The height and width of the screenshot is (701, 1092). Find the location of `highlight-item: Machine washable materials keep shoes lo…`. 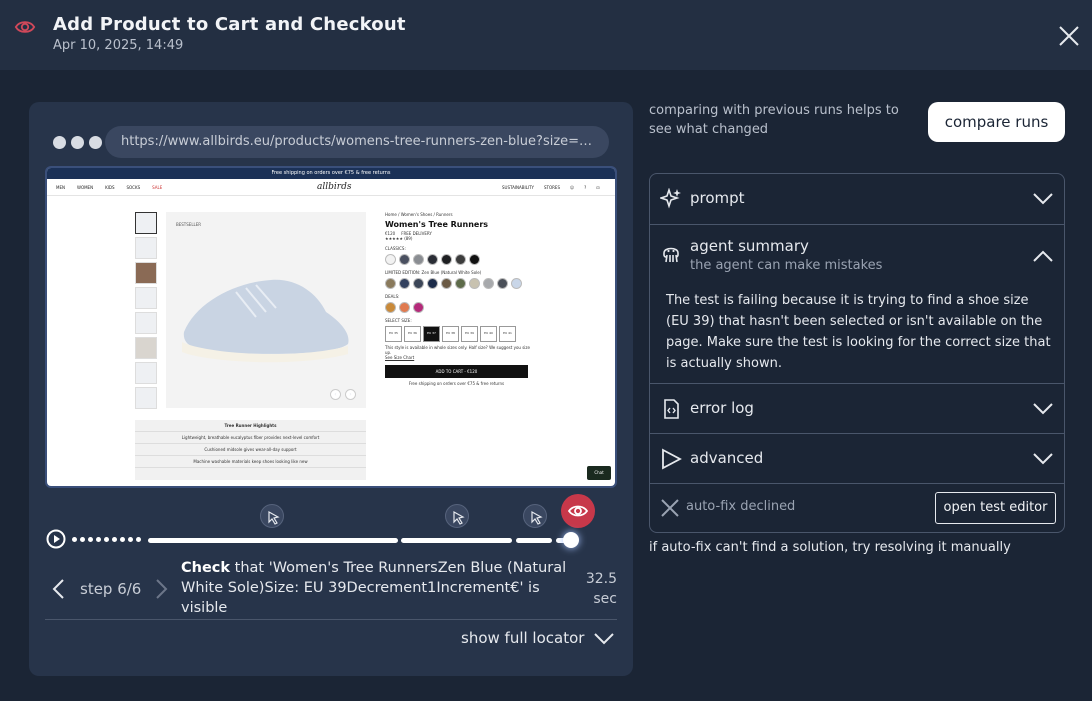

highlight-item: Machine washable materials keep shoes lo… is located at coordinates (250, 462).